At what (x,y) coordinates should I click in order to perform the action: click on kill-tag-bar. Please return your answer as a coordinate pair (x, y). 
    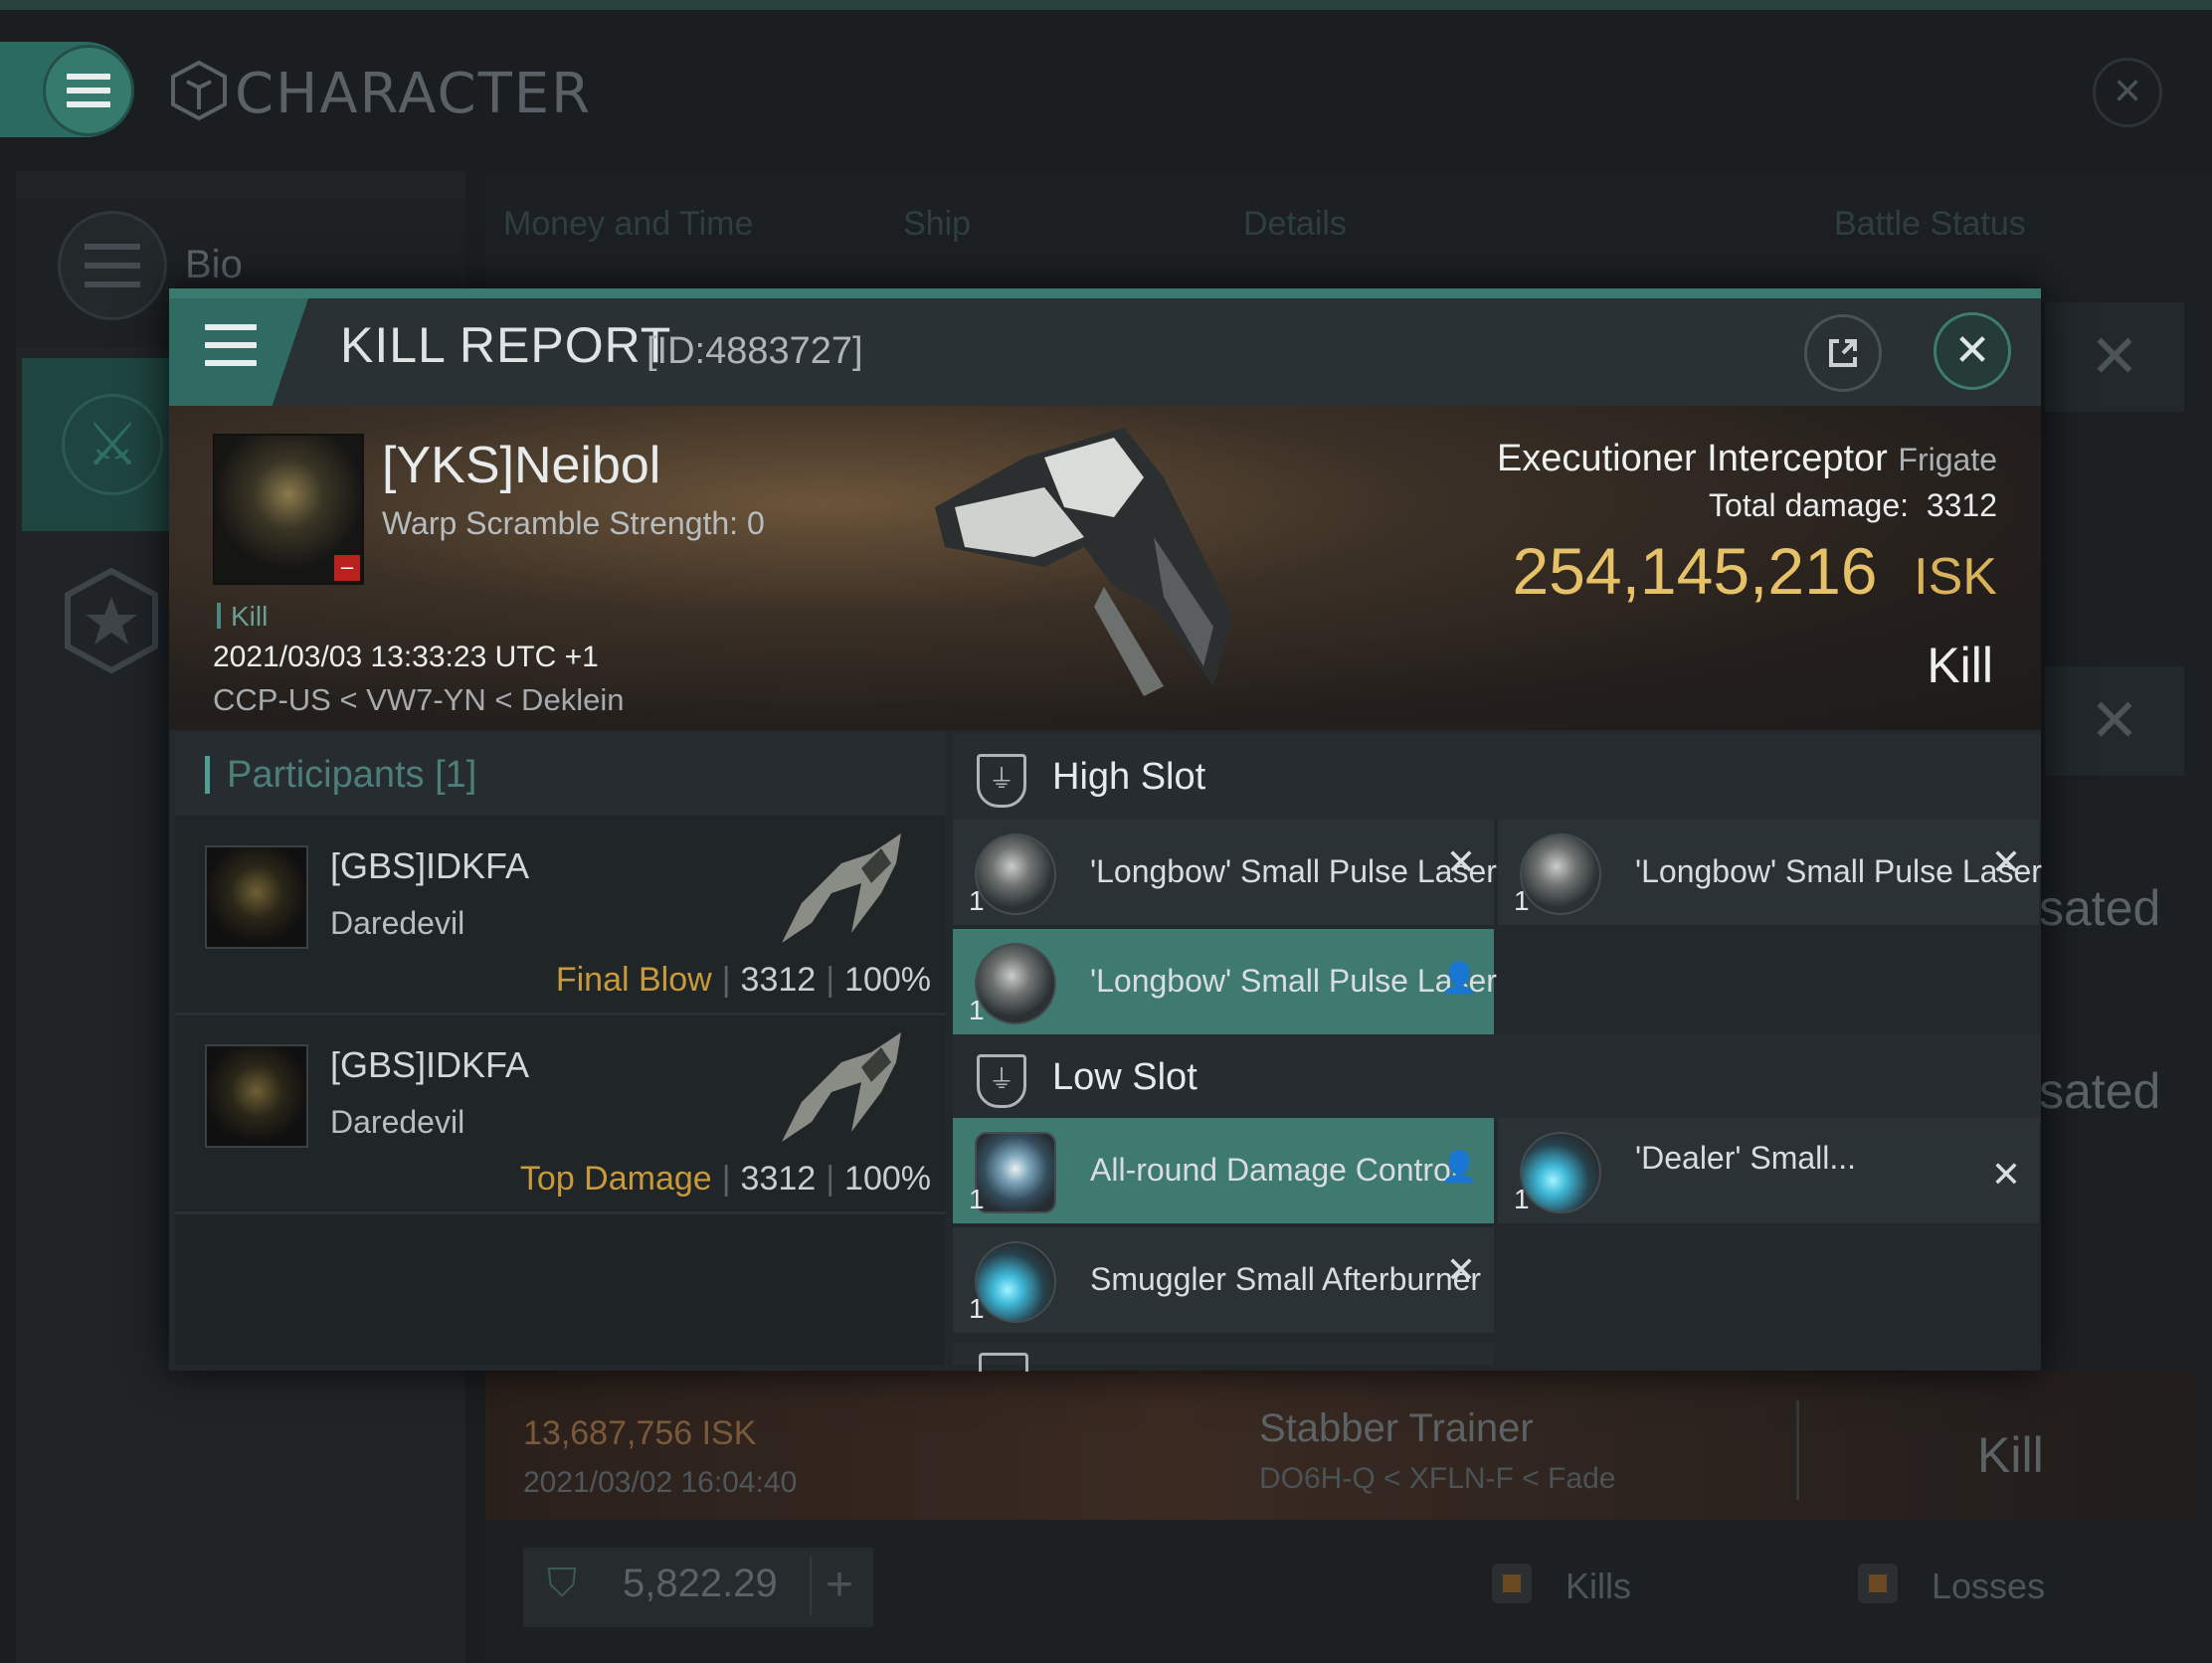
    Looking at the image, I should click on (219, 616).